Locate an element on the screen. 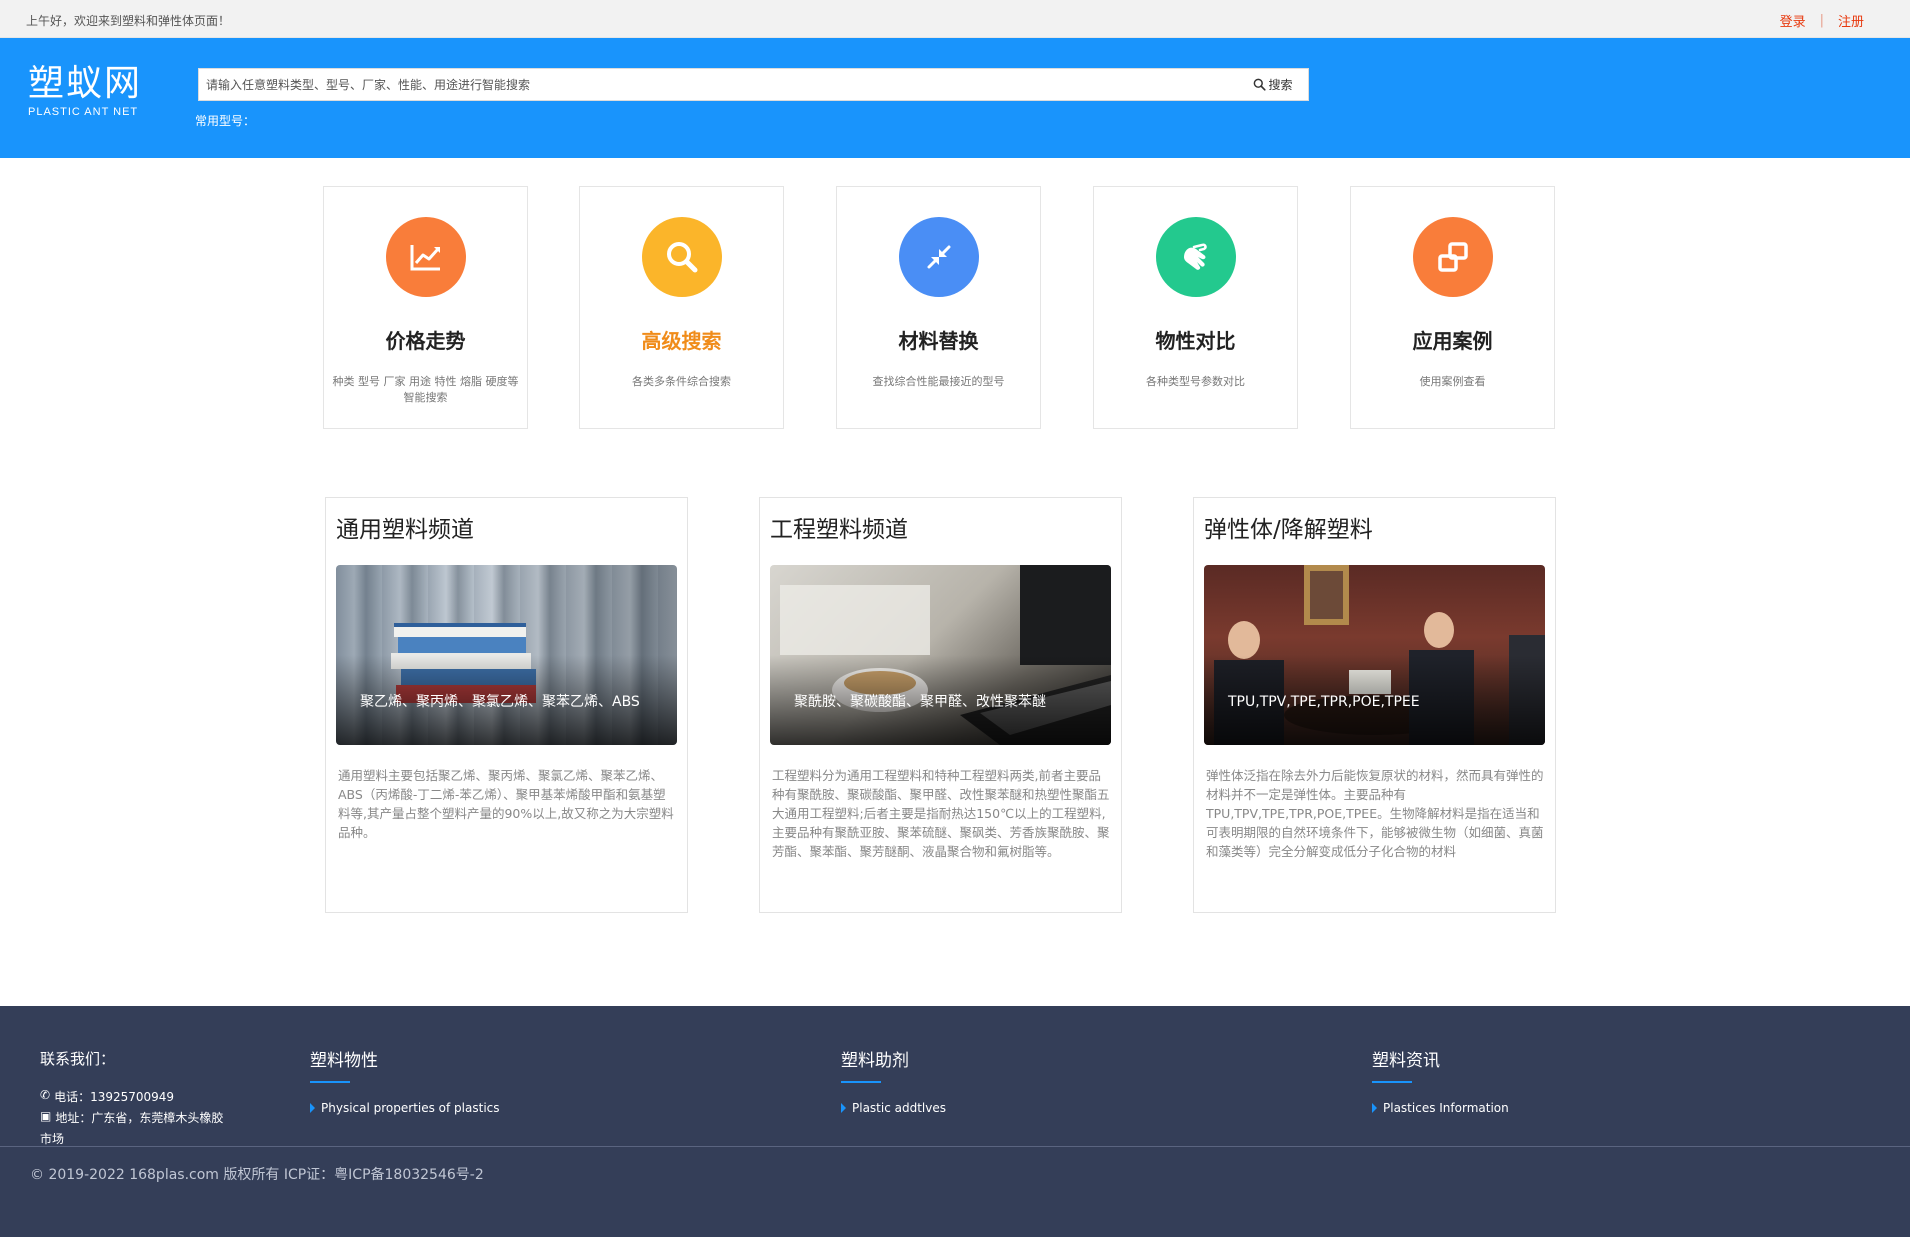  chart-line-icon is located at coordinates (425, 258).